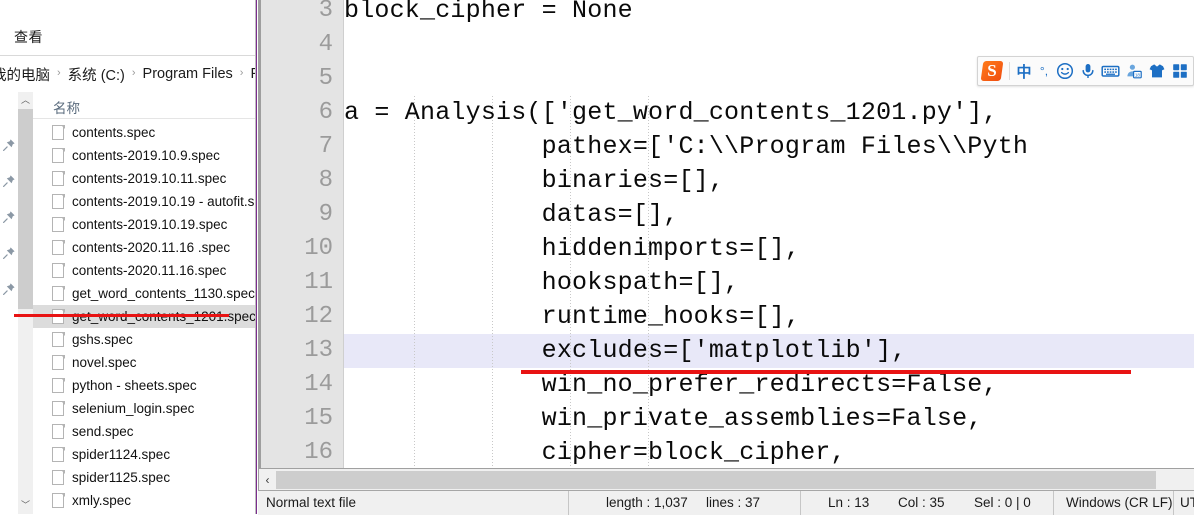  What do you see at coordinates (826, 372) in the screenshot?
I see `code-line-red-underline-annotation` at bounding box center [826, 372].